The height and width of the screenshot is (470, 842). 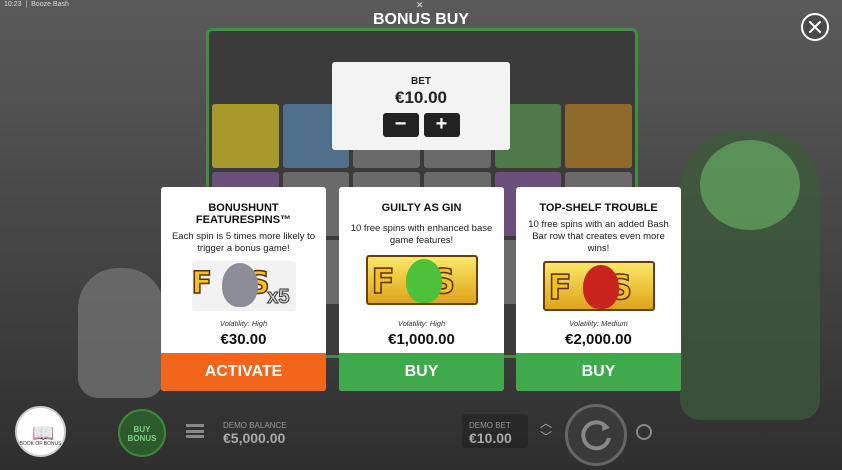 I want to click on demo-bet-value: €10.00, so click(x=490, y=438).